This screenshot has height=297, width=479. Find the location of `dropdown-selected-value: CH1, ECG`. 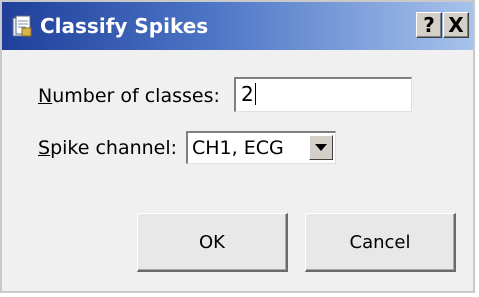

dropdown-selected-value: CH1, ECG is located at coordinates (238, 148).